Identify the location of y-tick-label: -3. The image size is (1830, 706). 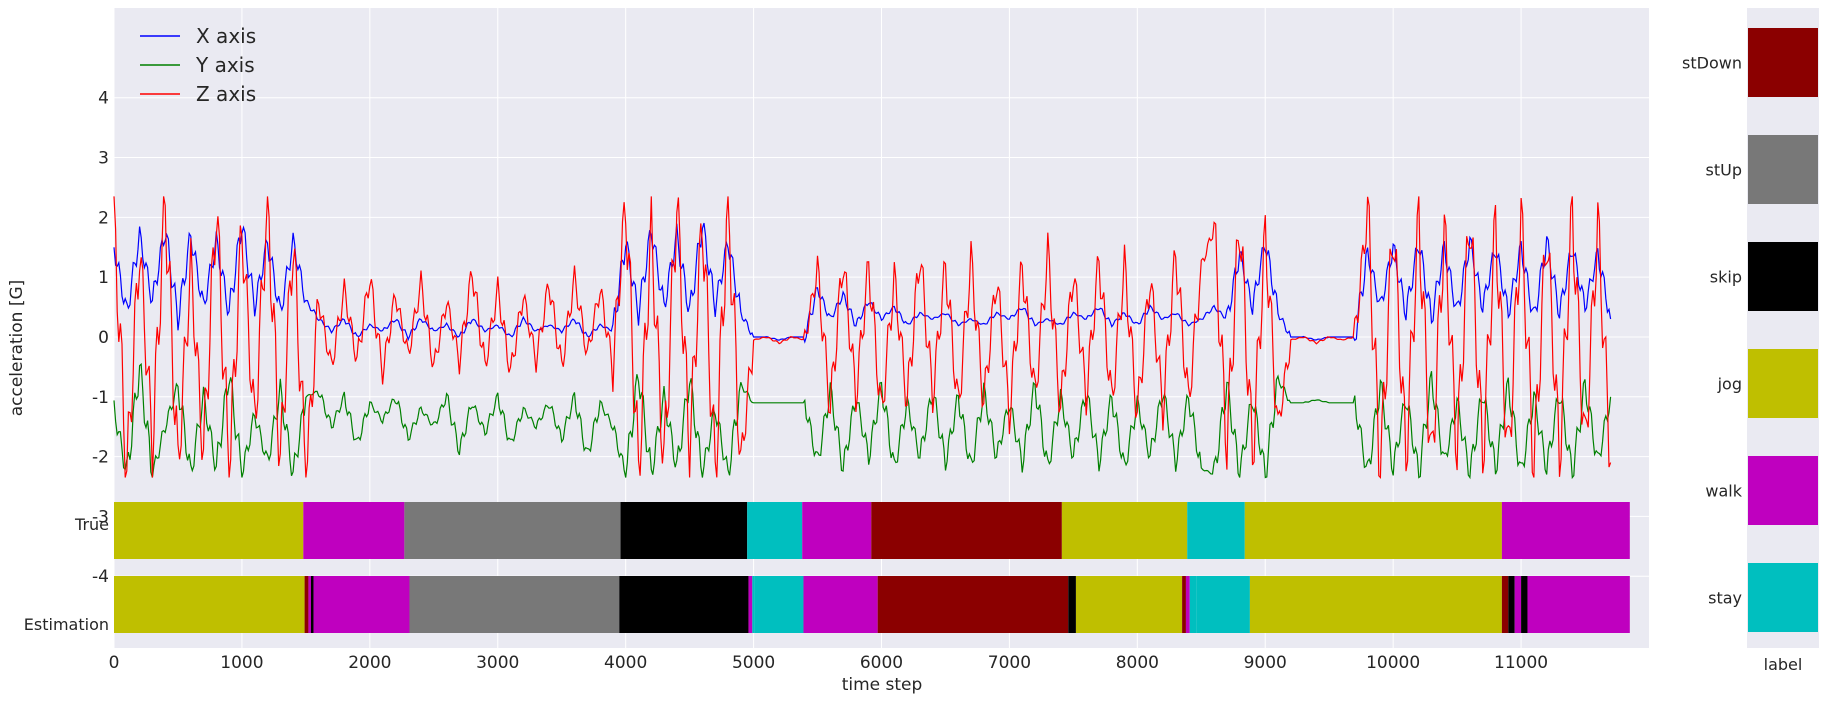
(100, 517).